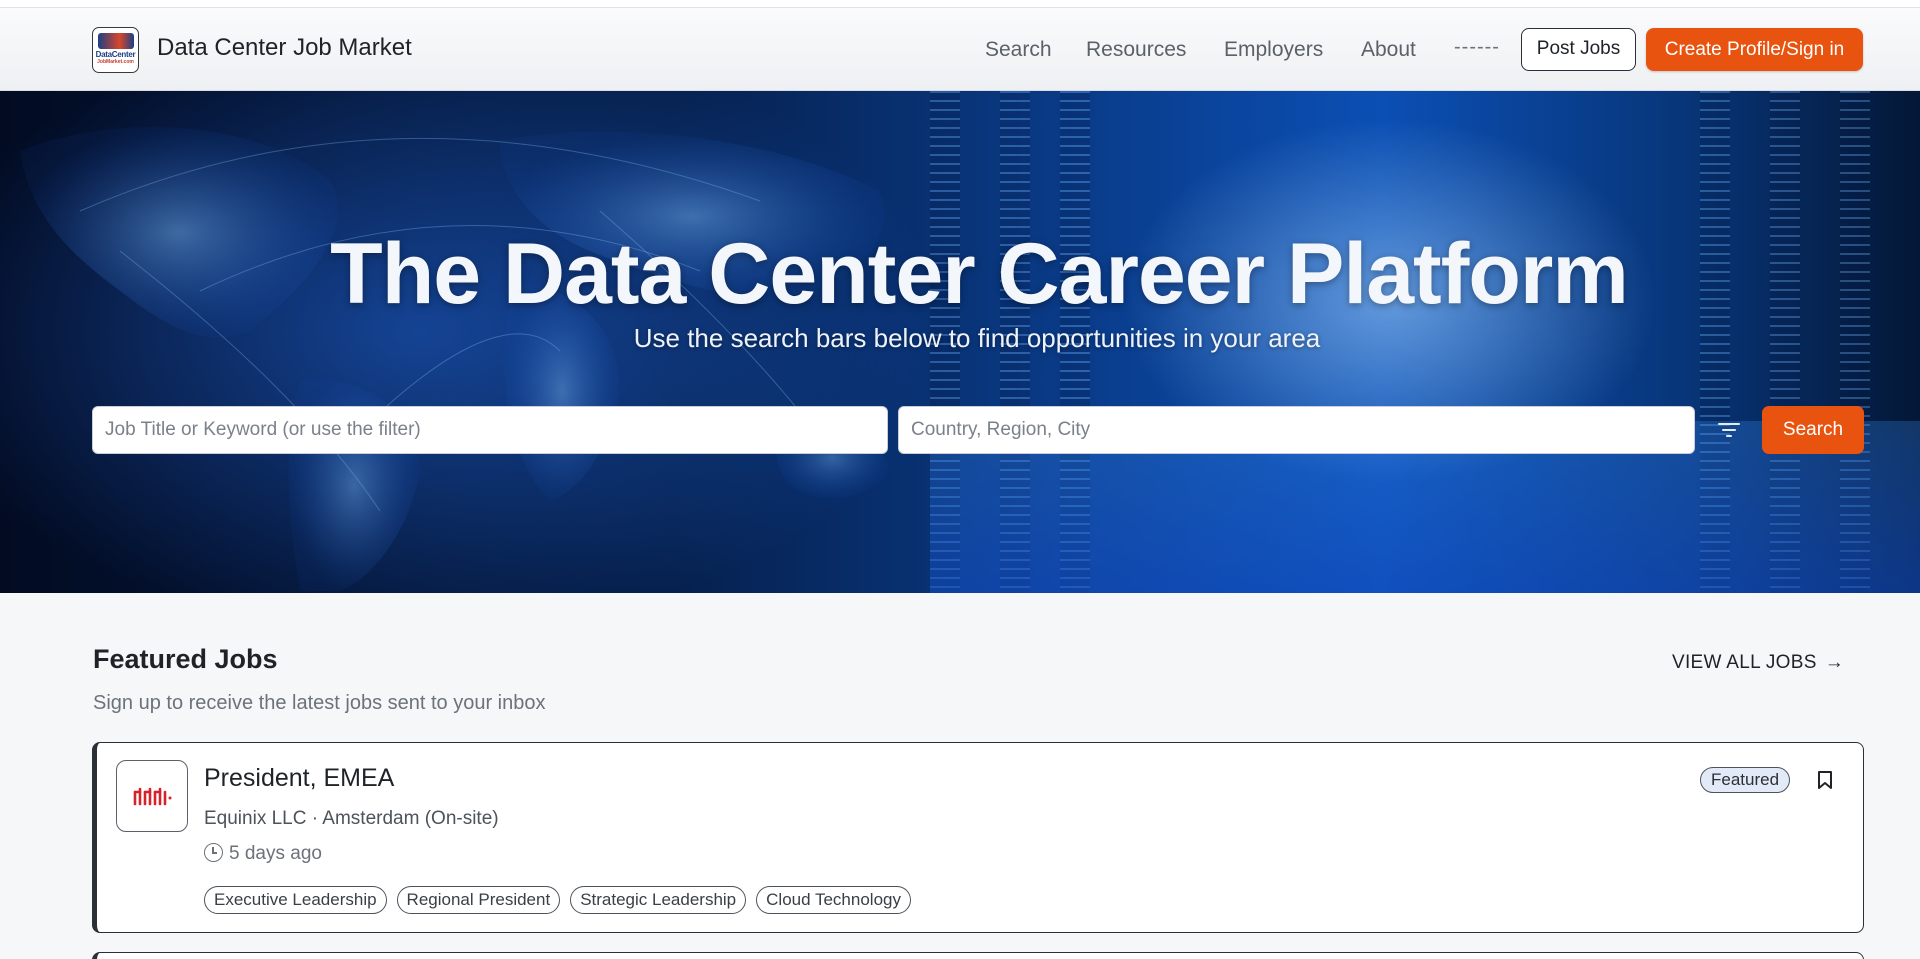 The image size is (1920, 959). What do you see at coordinates (960, 4) in the screenshot?
I see `browser-top-strip` at bounding box center [960, 4].